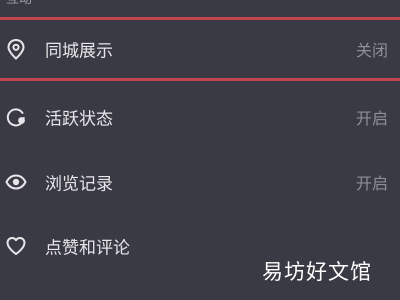 This screenshot has height=300, width=400. Describe the element at coordinates (79, 119) in the screenshot. I see `setting-label: 活跃状态` at that location.